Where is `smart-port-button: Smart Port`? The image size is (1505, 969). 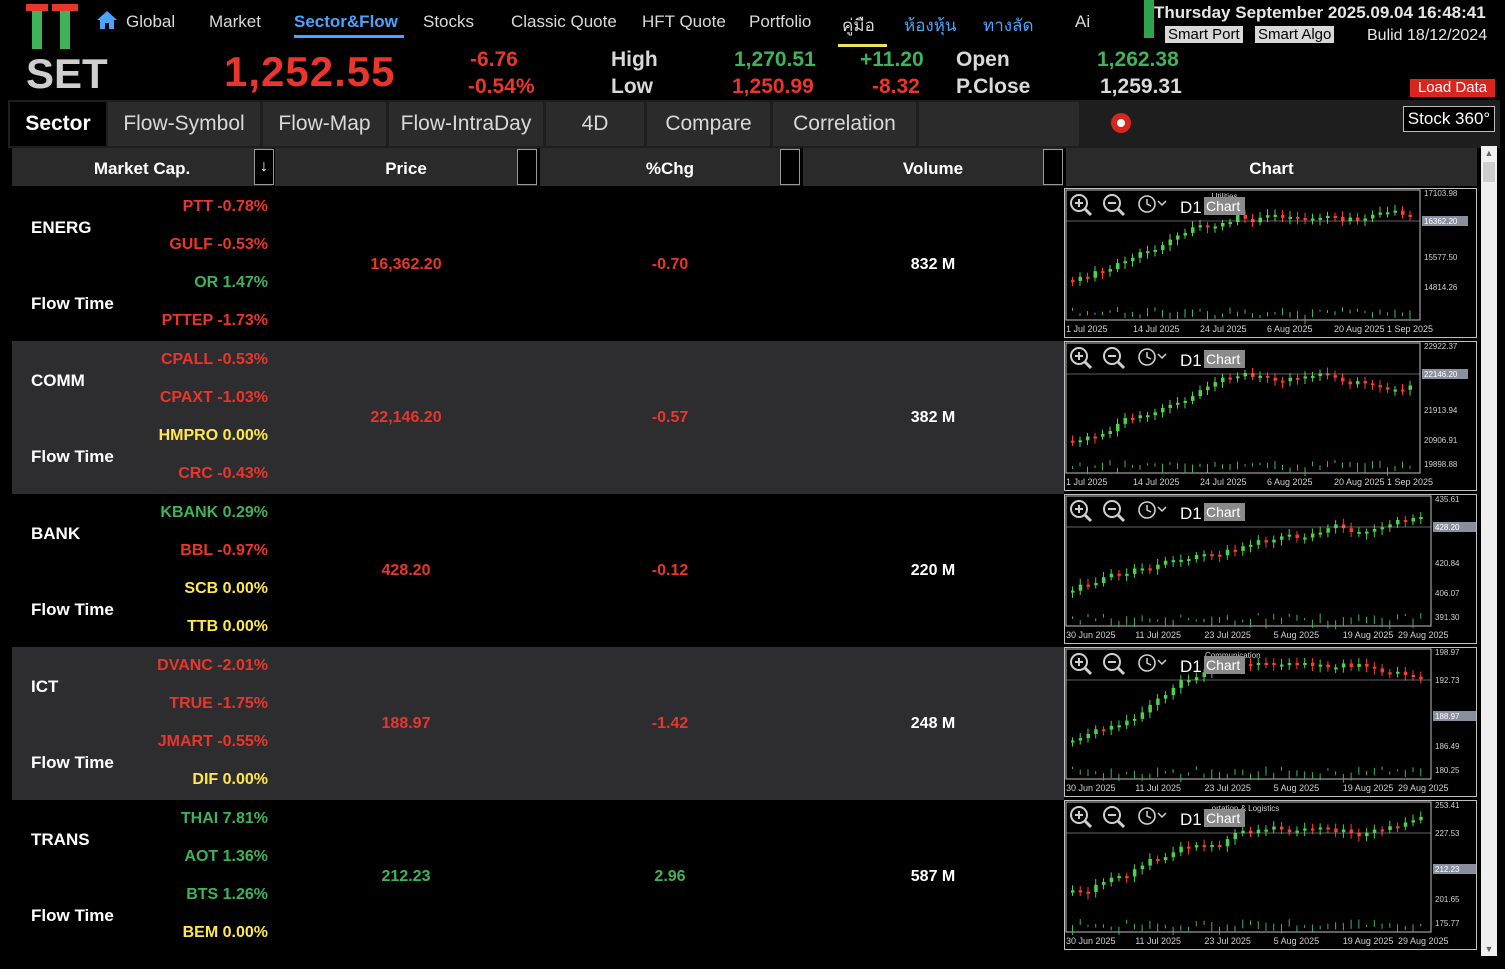 smart-port-button: Smart Port is located at coordinates (1204, 34).